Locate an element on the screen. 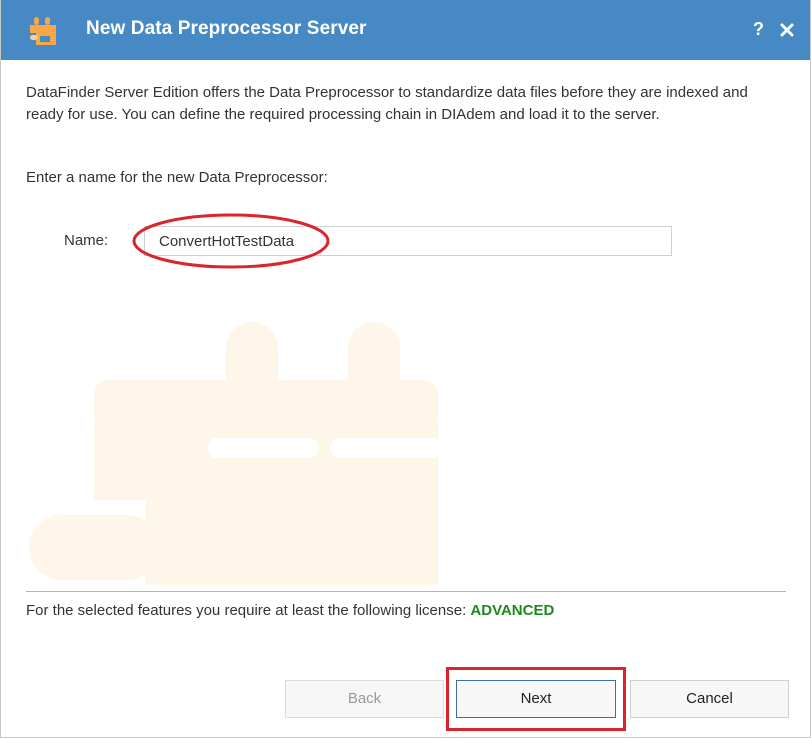 The height and width of the screenshot is (738, 811). next-button: Next is located at coordinates (536, 699).